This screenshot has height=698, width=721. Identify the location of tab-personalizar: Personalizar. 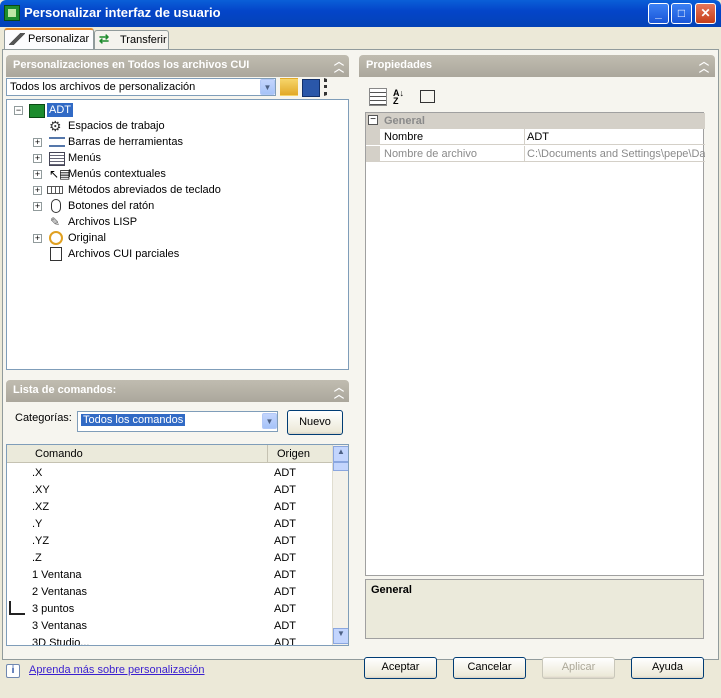
(49, 39).